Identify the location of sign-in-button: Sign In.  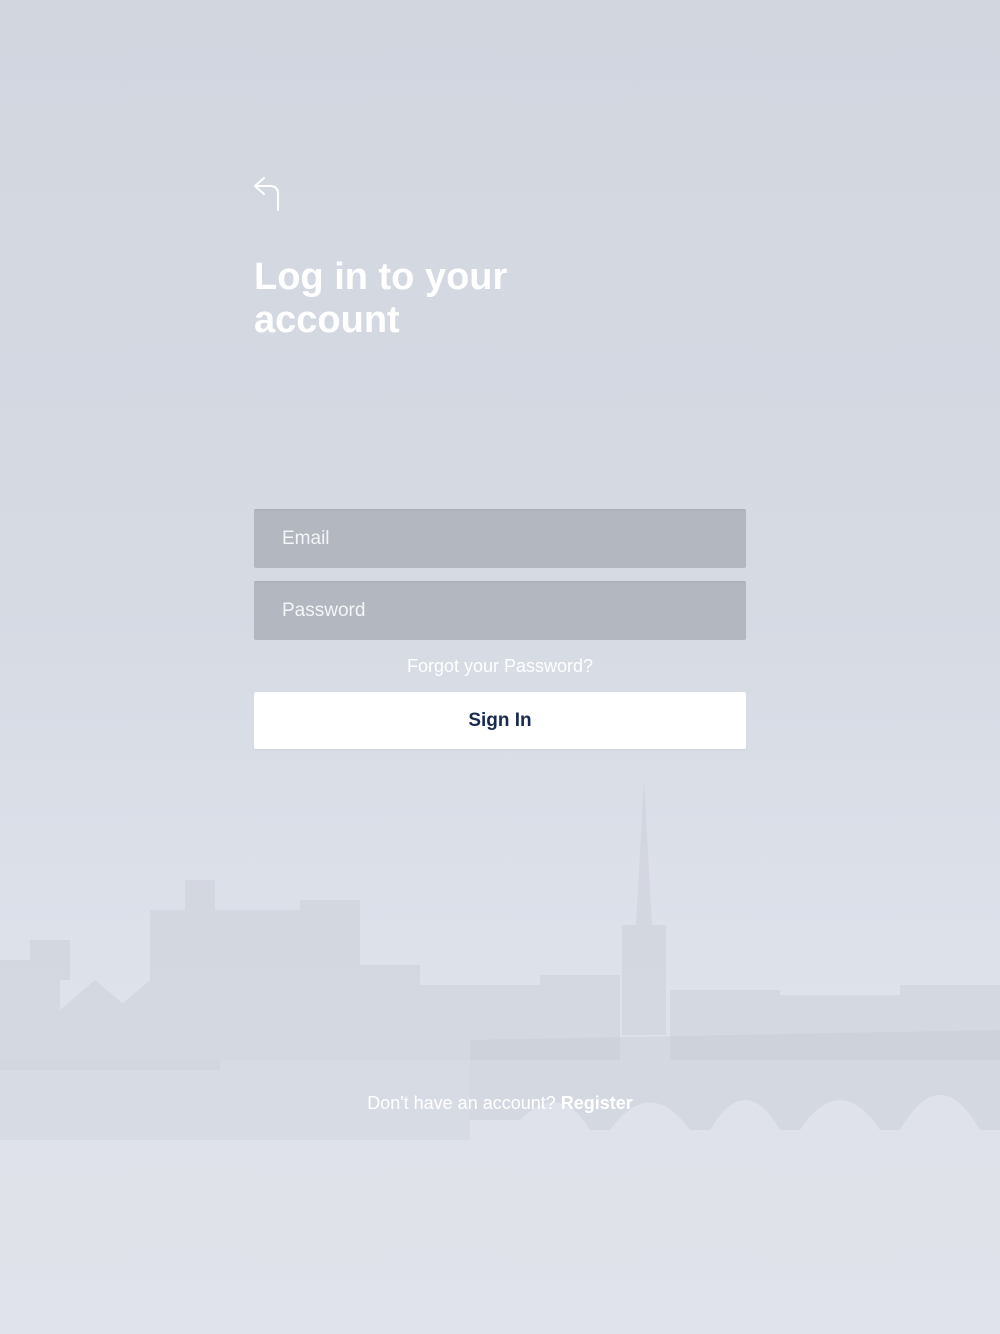
(500, 720).